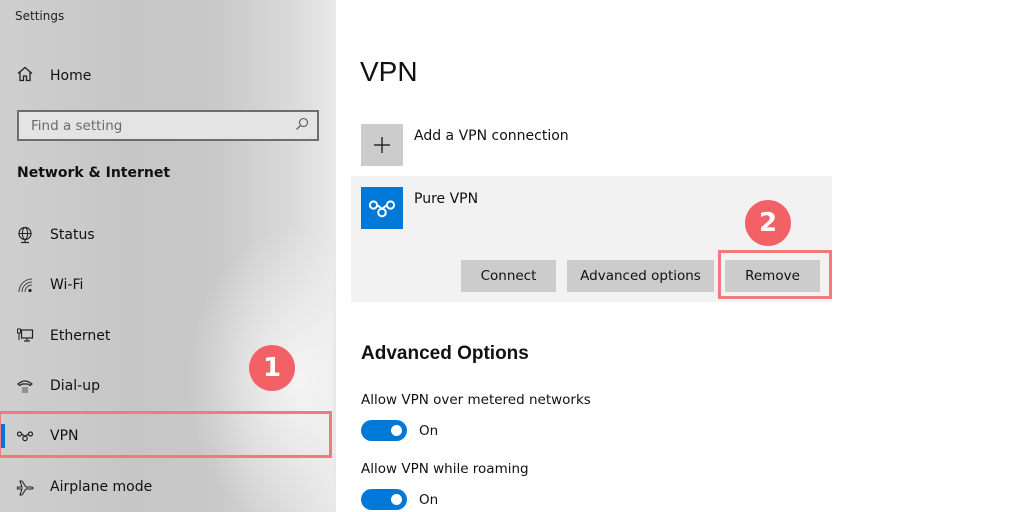  What do you see at coordinates (25, 436) in the screenshot?
I see `vpn-icon` at bounding box center [25, 436].